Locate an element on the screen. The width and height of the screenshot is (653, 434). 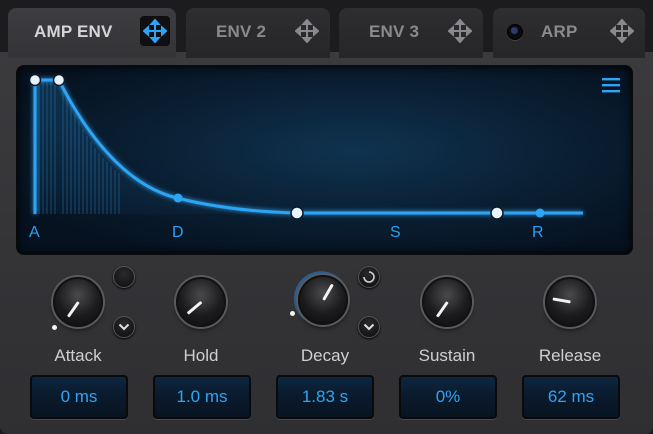
arp-power-icon is located at coordinates (515, 32).